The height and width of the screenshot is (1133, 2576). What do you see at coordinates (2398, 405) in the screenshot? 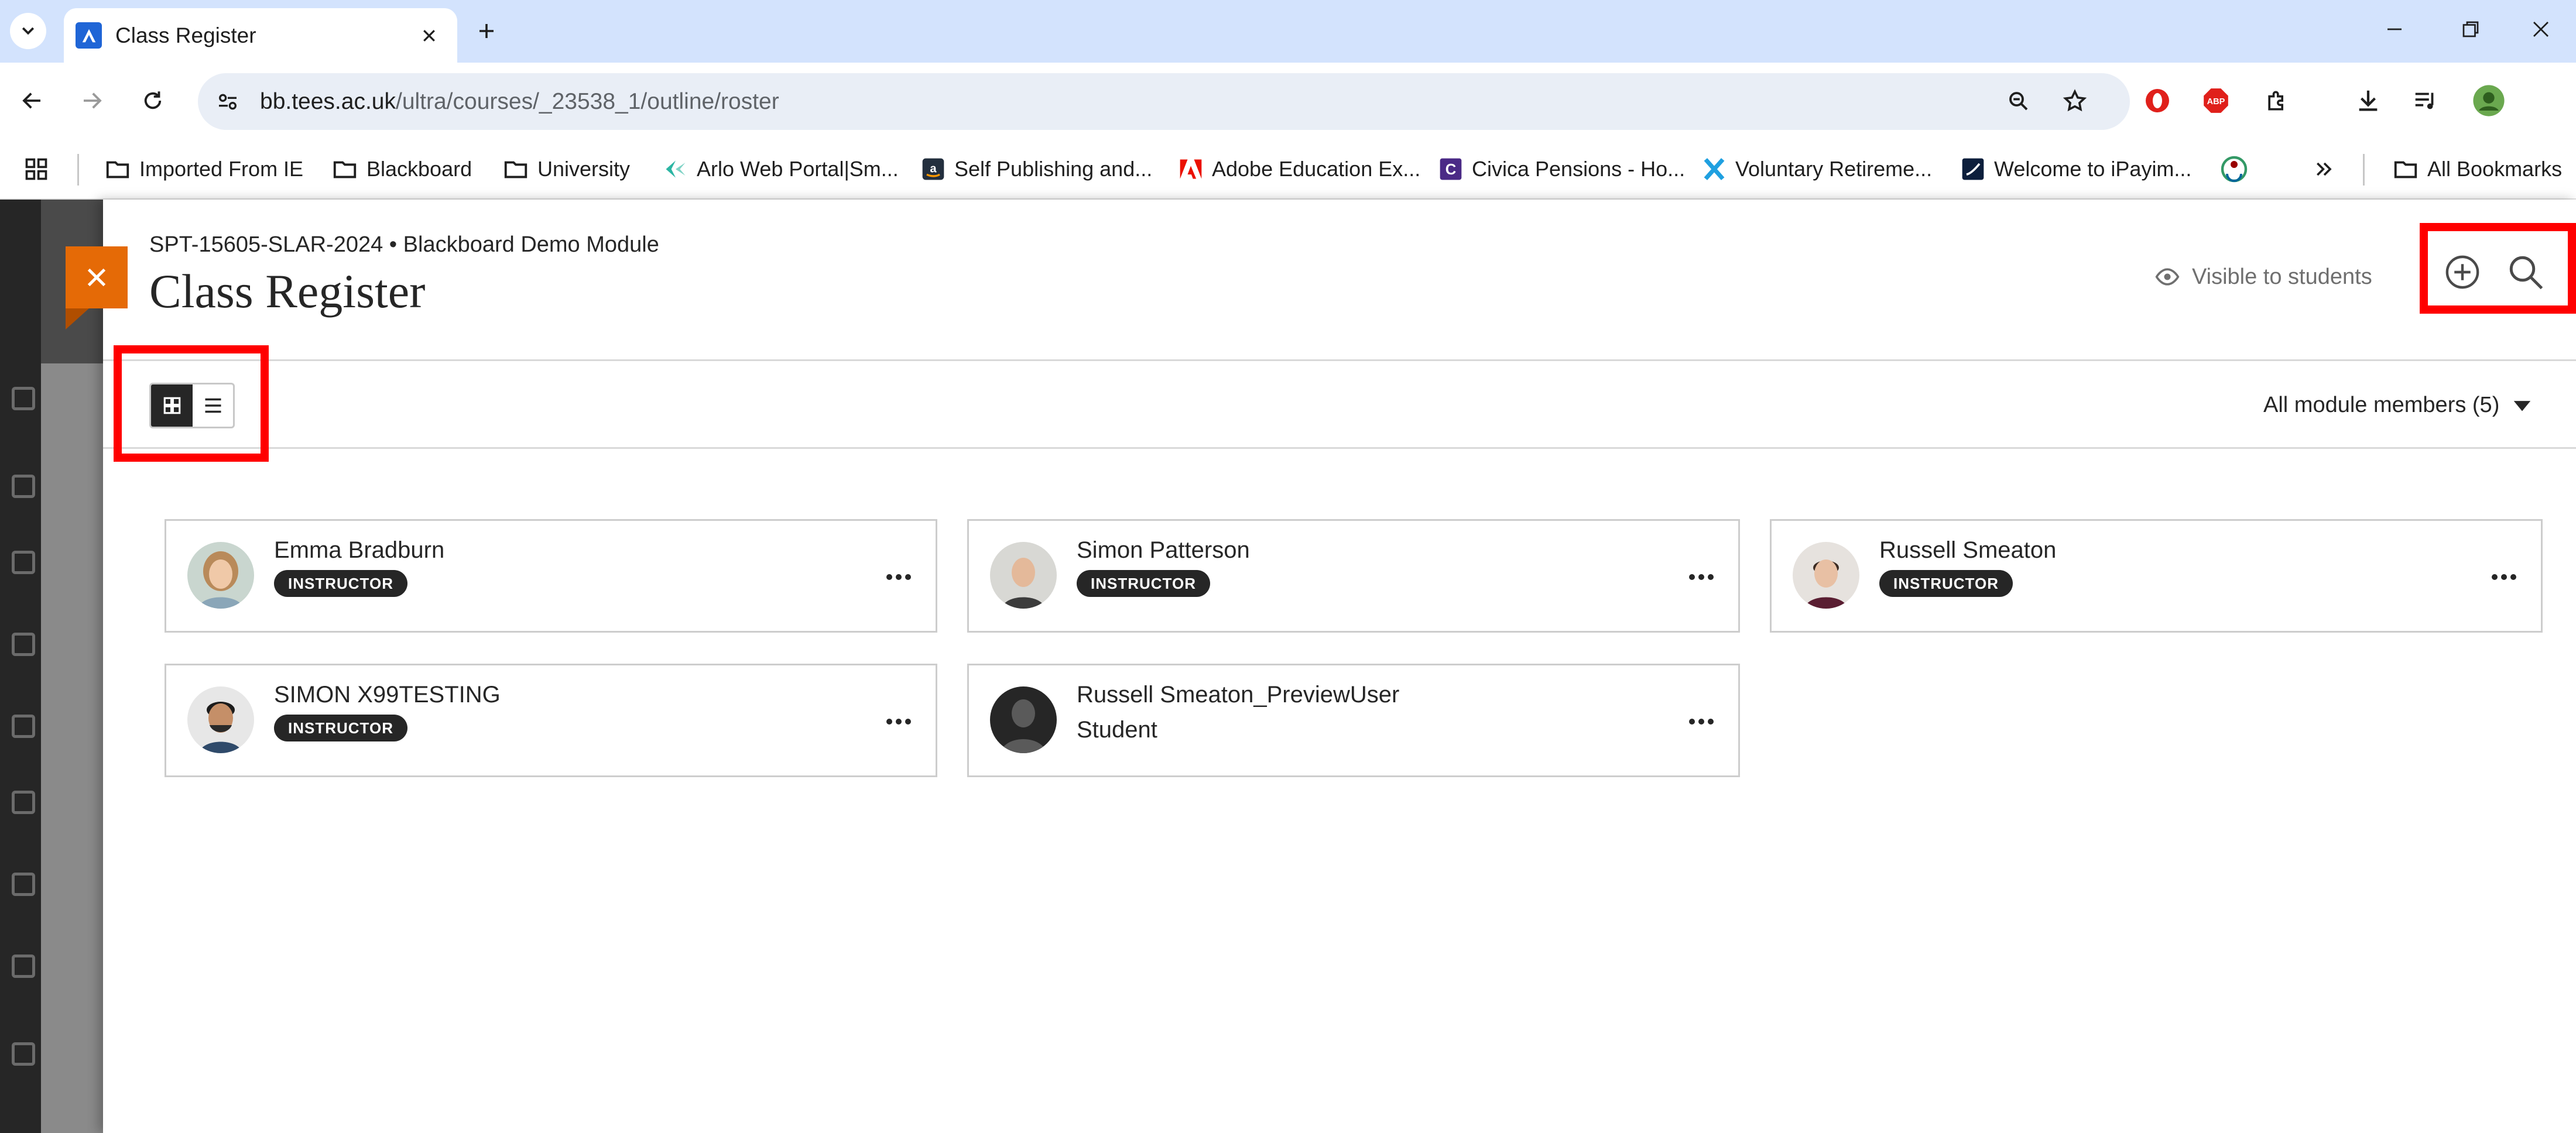
I see `member-filter-dropdown: All module members (5)` at bounding box center [2398, 405].